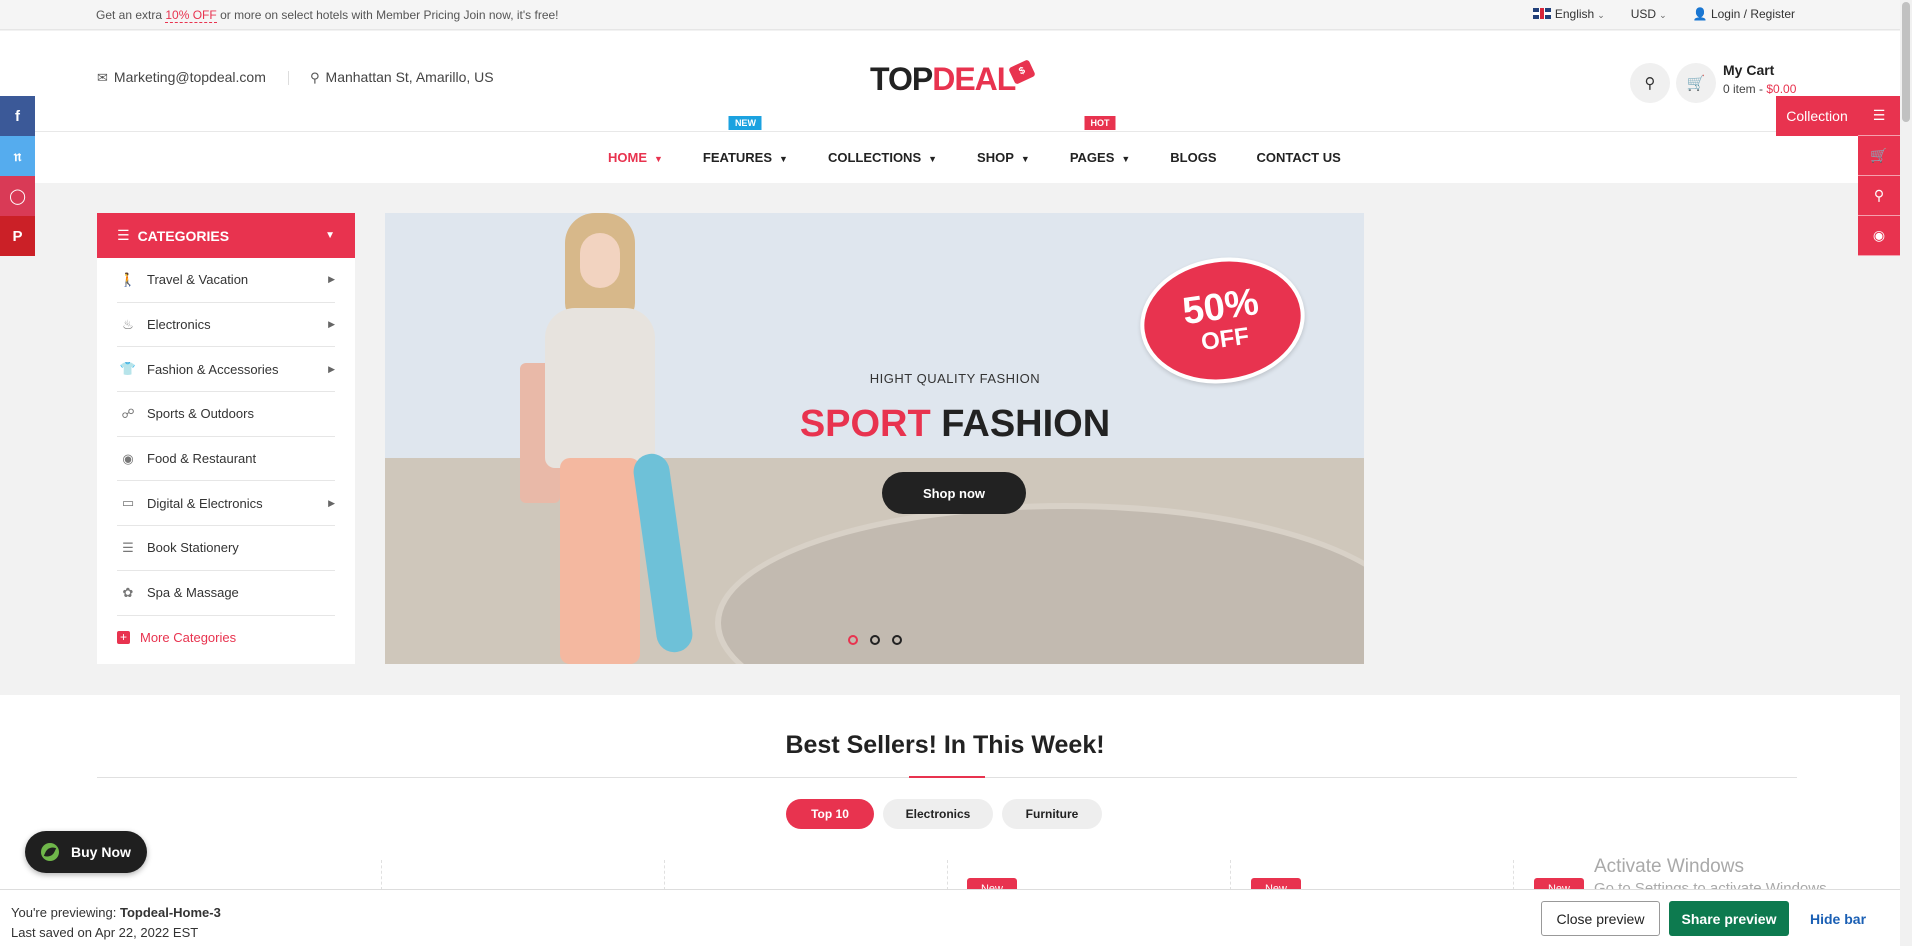  I want to click on cart-icon: 🛒, so click(1879, 156).